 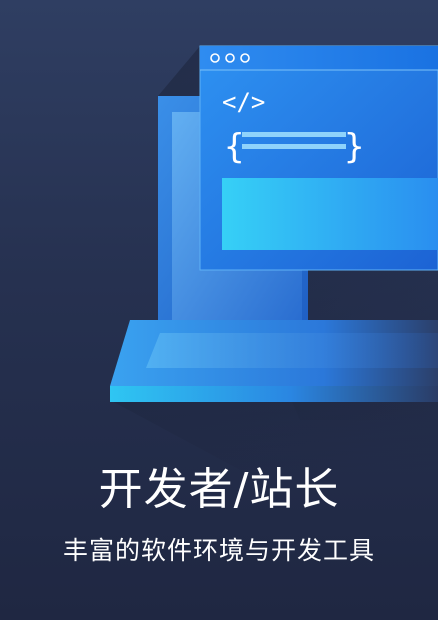 What do you see at coordinates (330, 214) in the screenshot?
I see `content-block` at bounding box center [330, 214].